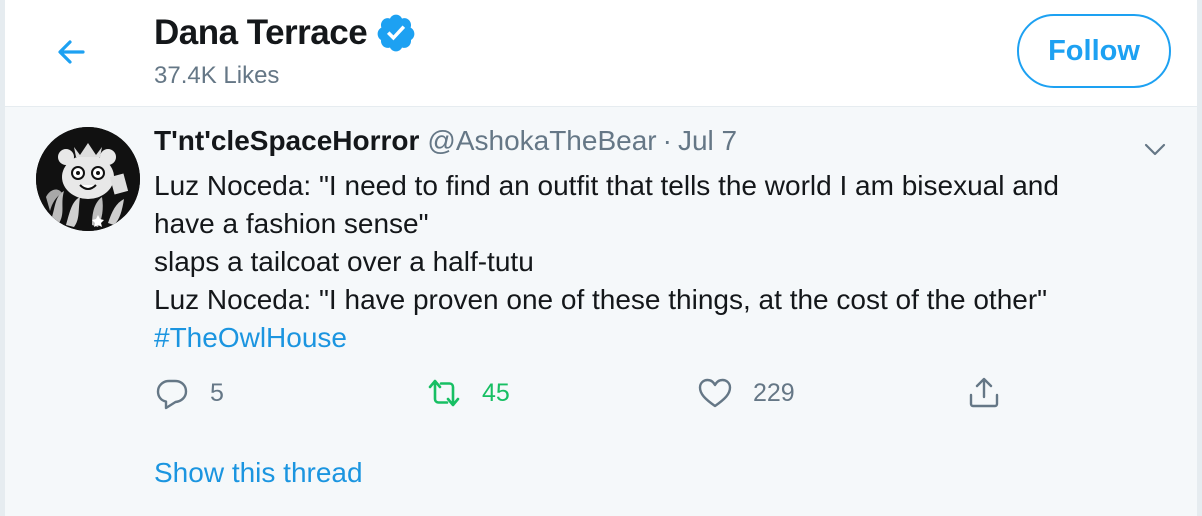 This screenshot has height=516, width=1202. Describe the element at coordinates (217, 392) in the screenshot. I see `reply-count: 5` at that location.